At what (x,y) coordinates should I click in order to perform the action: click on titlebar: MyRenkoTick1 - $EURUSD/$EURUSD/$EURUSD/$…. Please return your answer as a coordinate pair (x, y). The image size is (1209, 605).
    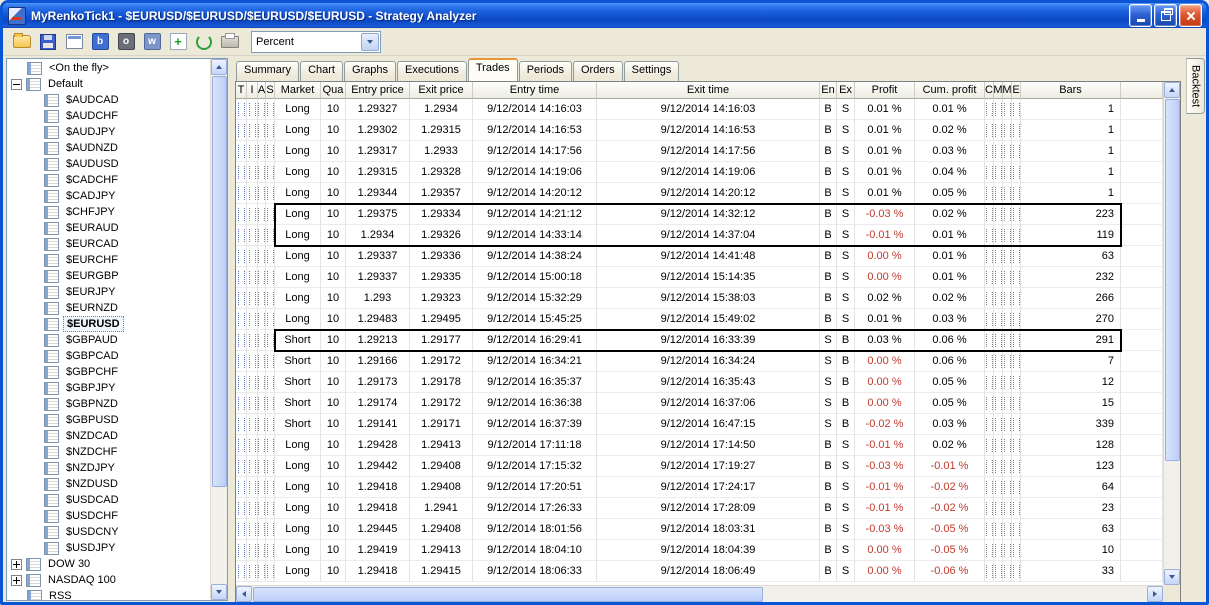
    Looking at the image, I should click on (604, 15).